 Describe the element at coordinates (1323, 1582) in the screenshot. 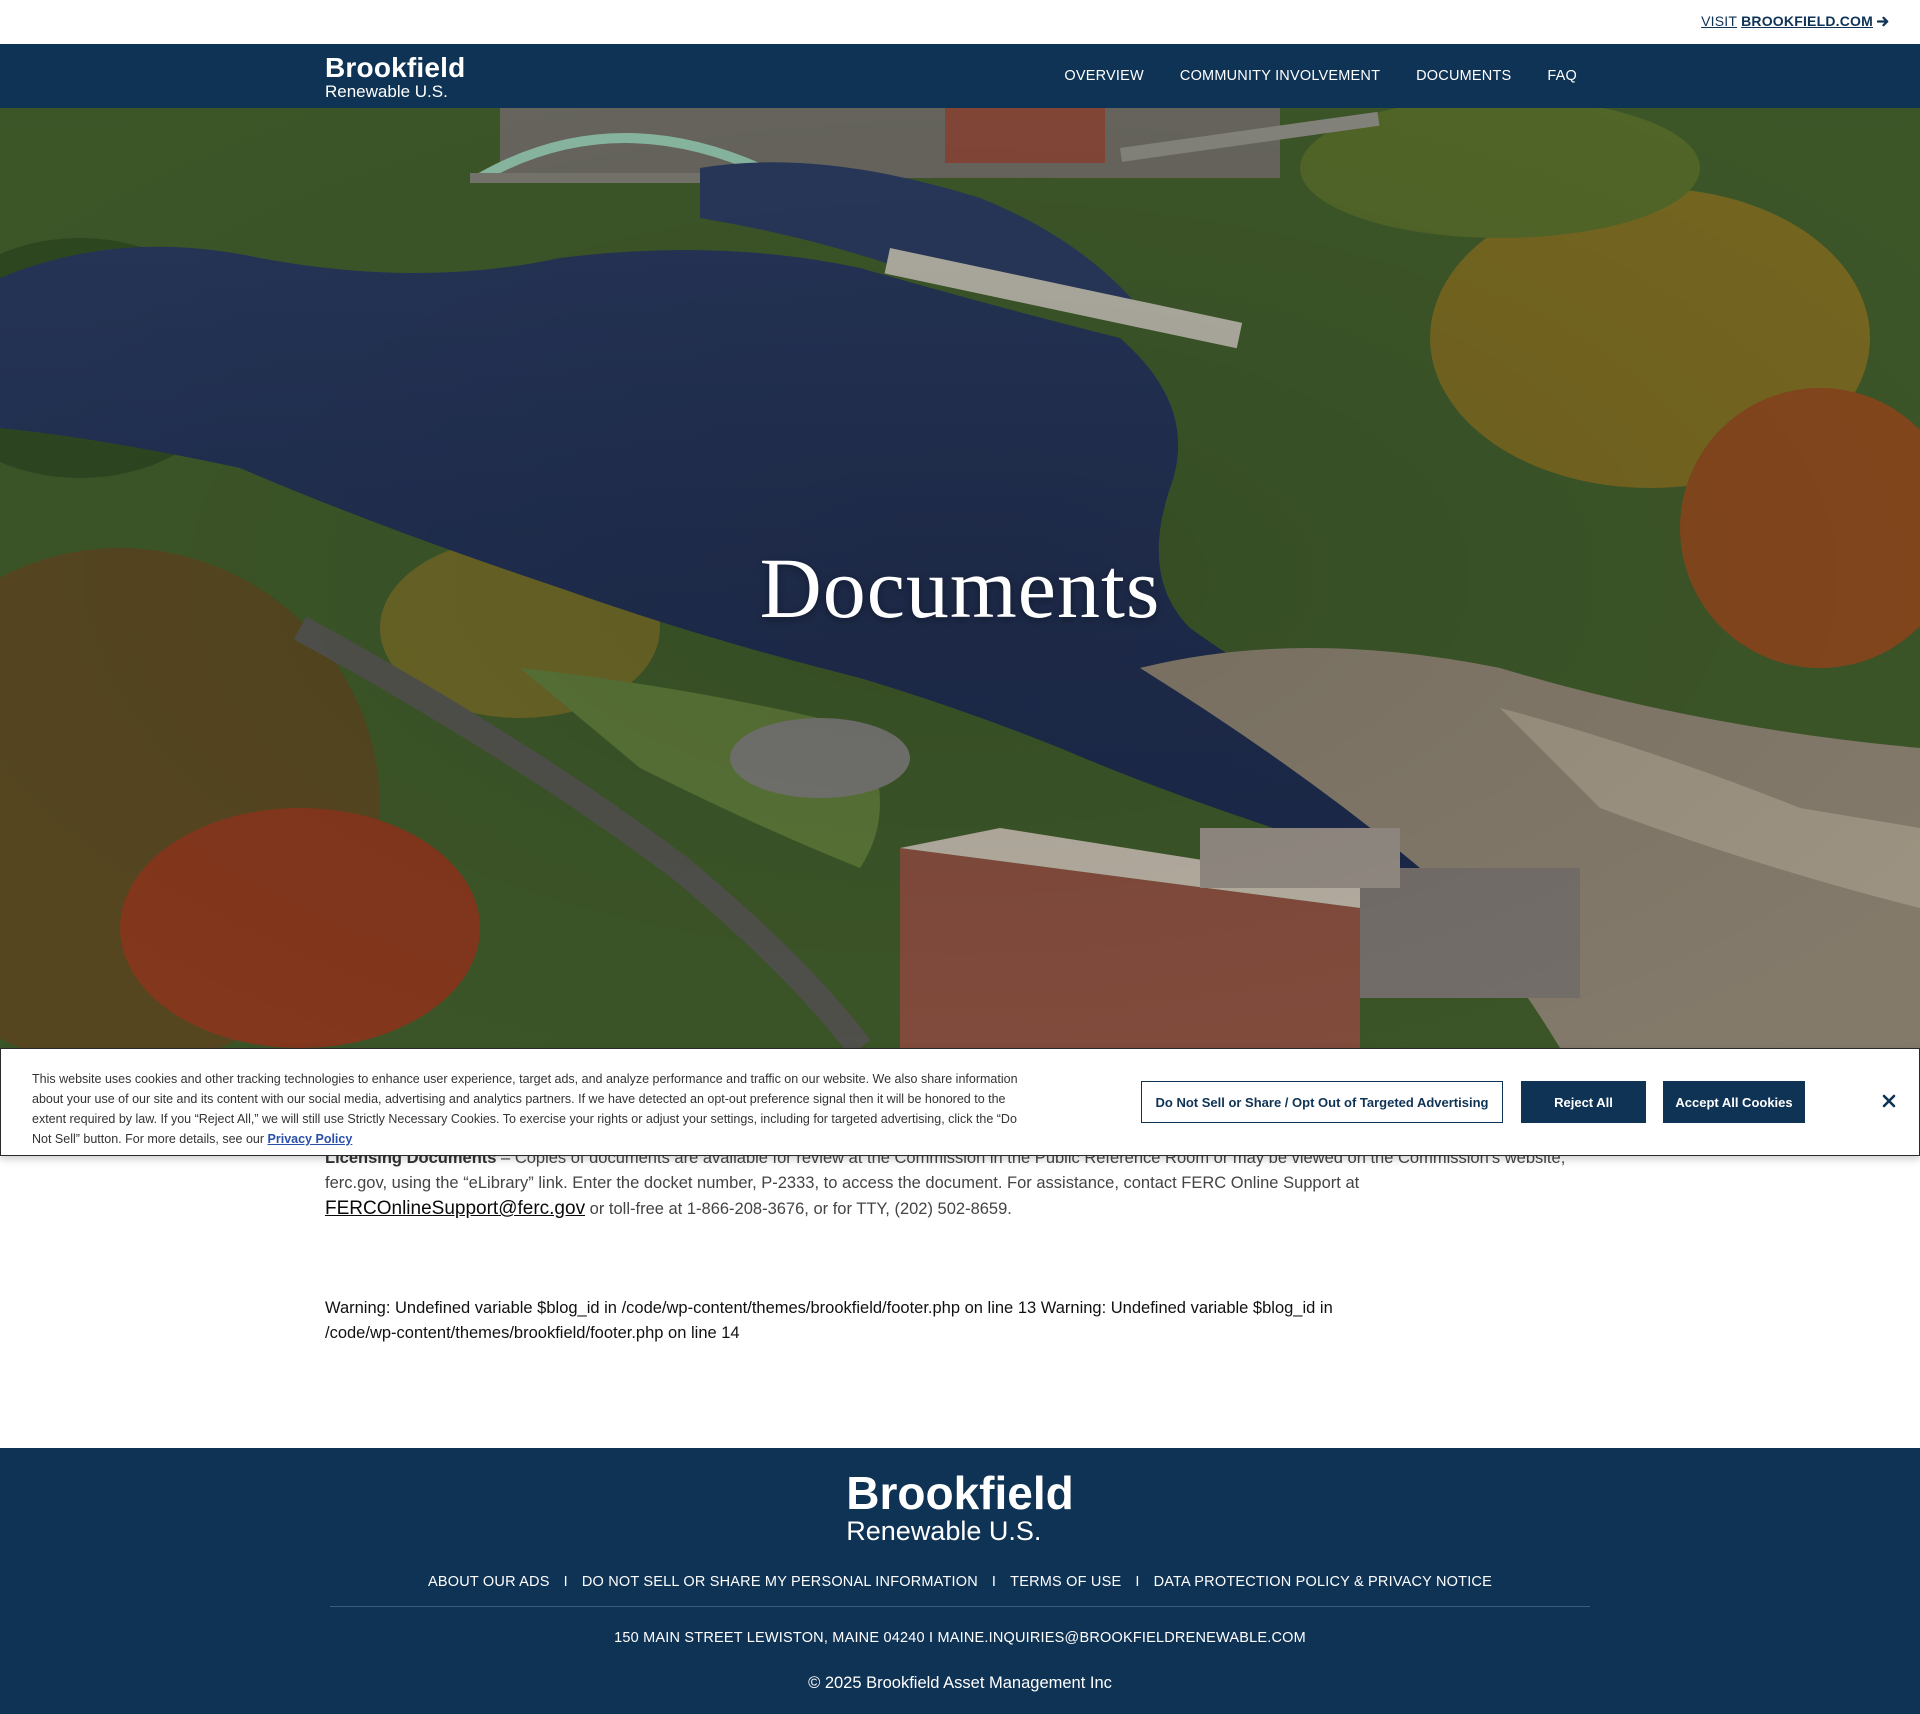

I see `footer-link-privacy: DATA PROTECTION POLICY & PRIVACY NOTICE` at that location.